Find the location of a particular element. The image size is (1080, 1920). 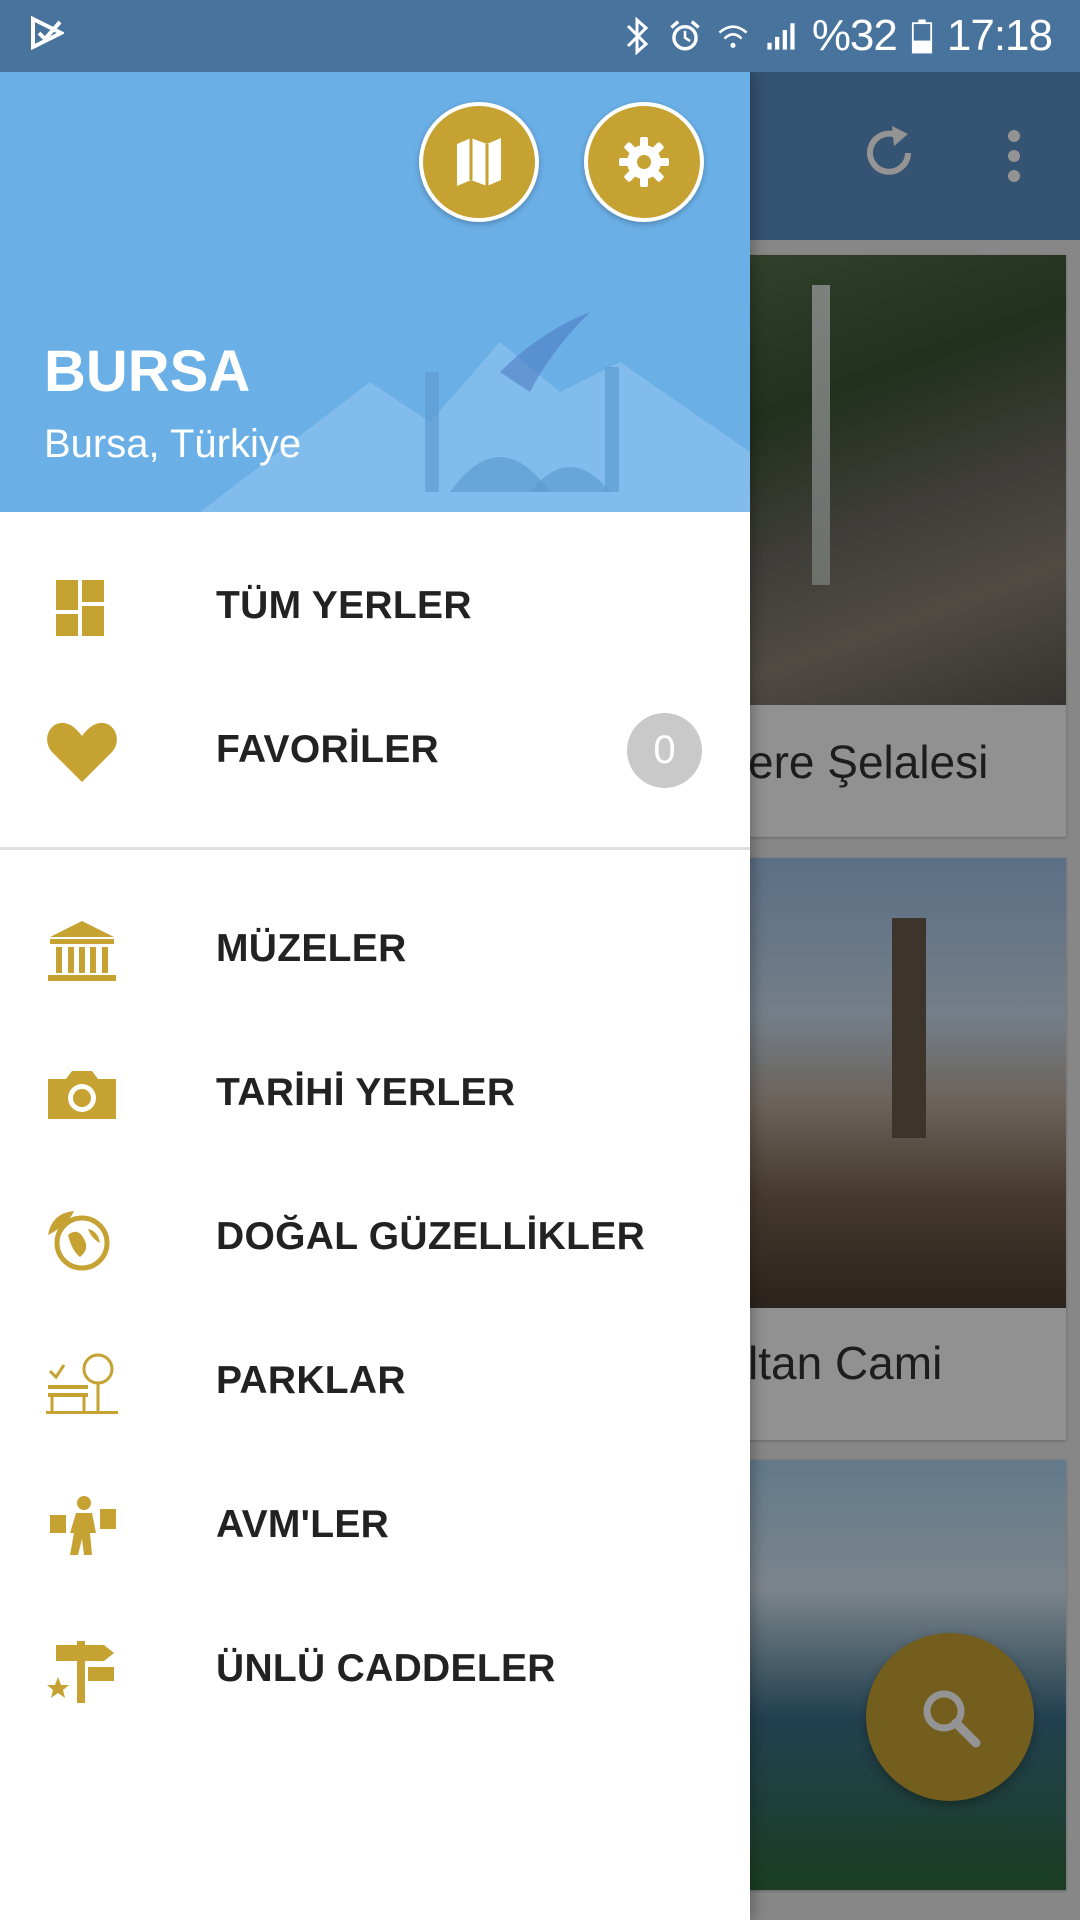

settings-button is located at coordinates (644, 162).